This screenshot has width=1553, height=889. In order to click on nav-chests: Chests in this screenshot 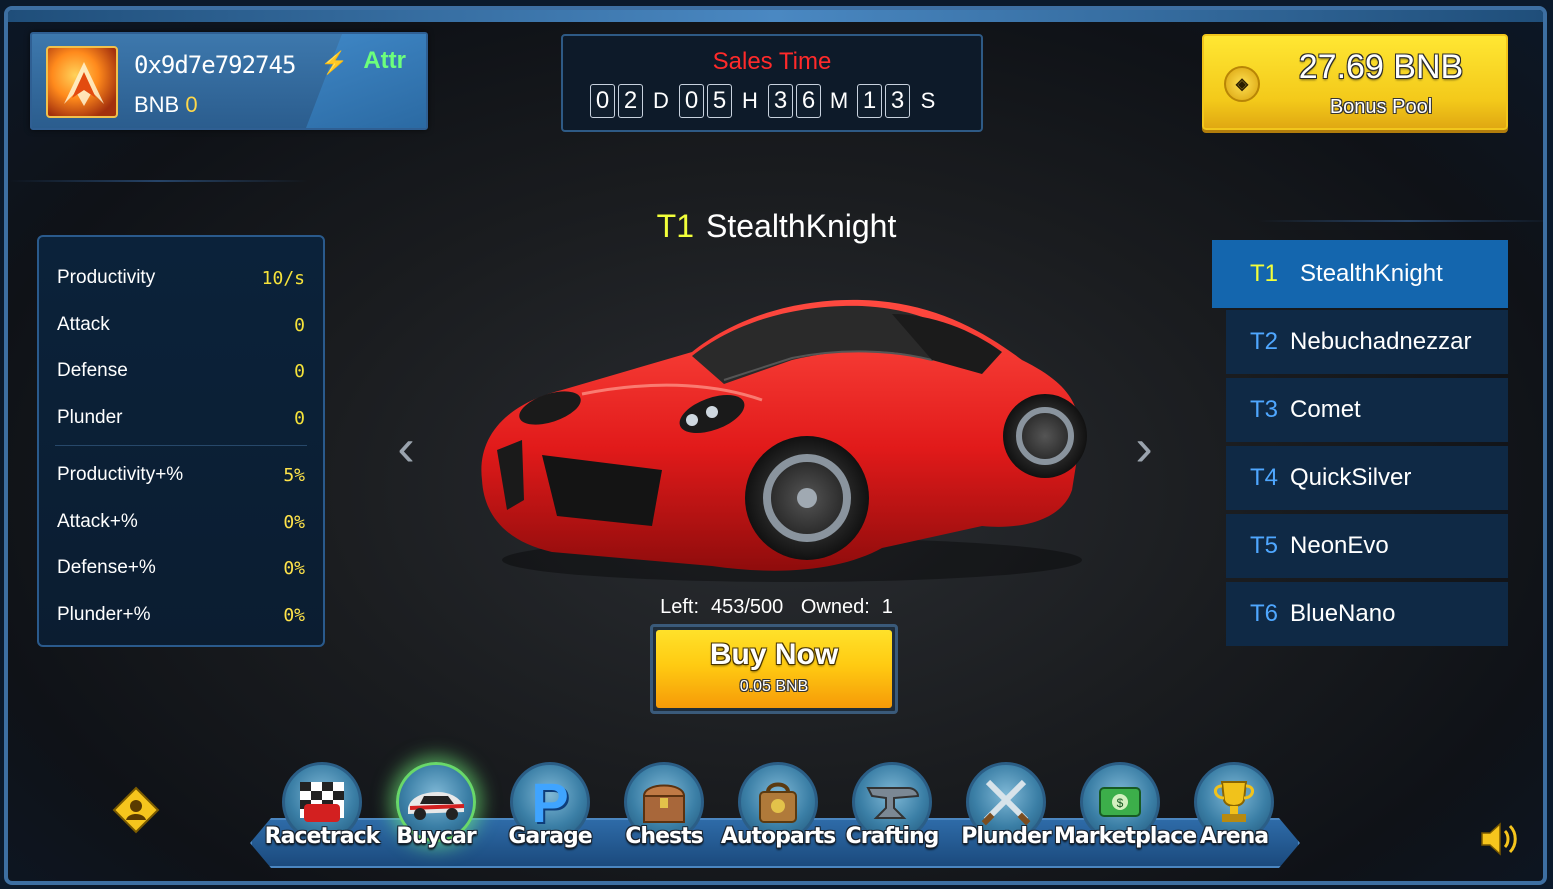, I will do `click(664, 807)`.